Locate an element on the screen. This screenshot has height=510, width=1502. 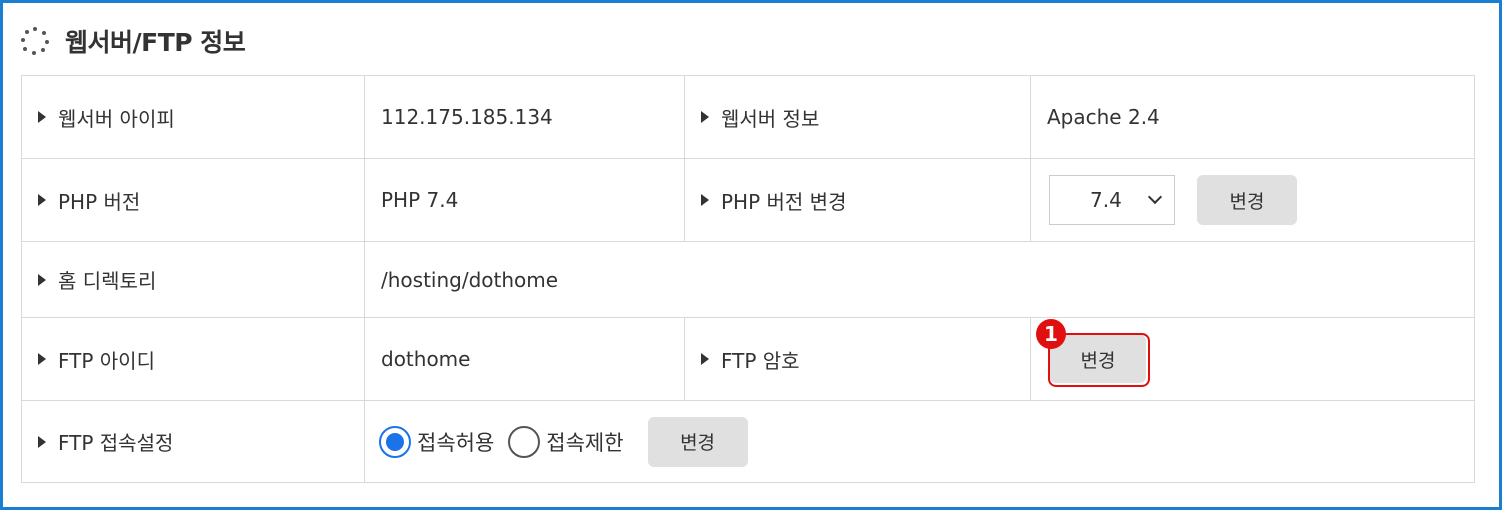
home-dir-value: /hosting/dothome is located at coordinates (919, 279).